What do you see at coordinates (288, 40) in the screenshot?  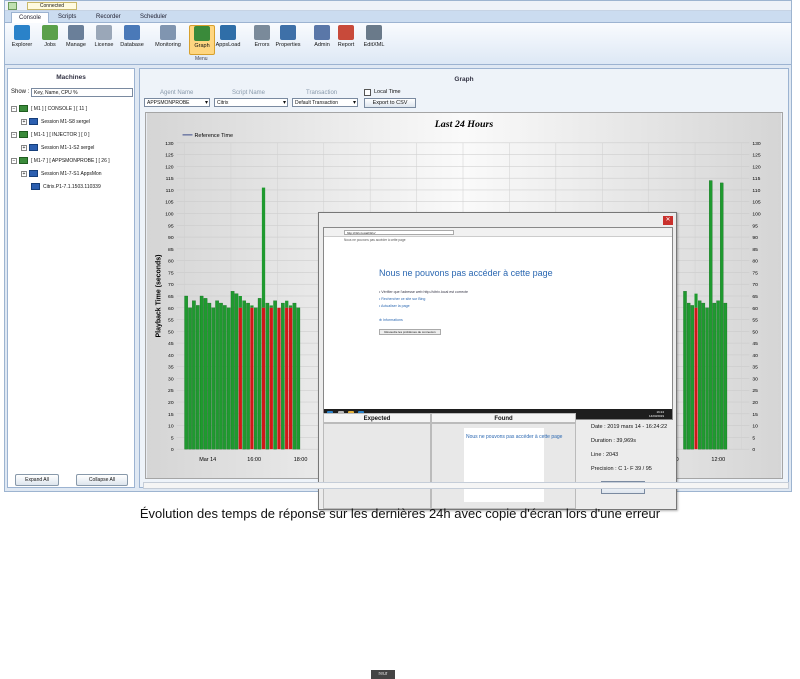 I see `ribbon-button-properties: Properties` at bounding box center [288, 40].